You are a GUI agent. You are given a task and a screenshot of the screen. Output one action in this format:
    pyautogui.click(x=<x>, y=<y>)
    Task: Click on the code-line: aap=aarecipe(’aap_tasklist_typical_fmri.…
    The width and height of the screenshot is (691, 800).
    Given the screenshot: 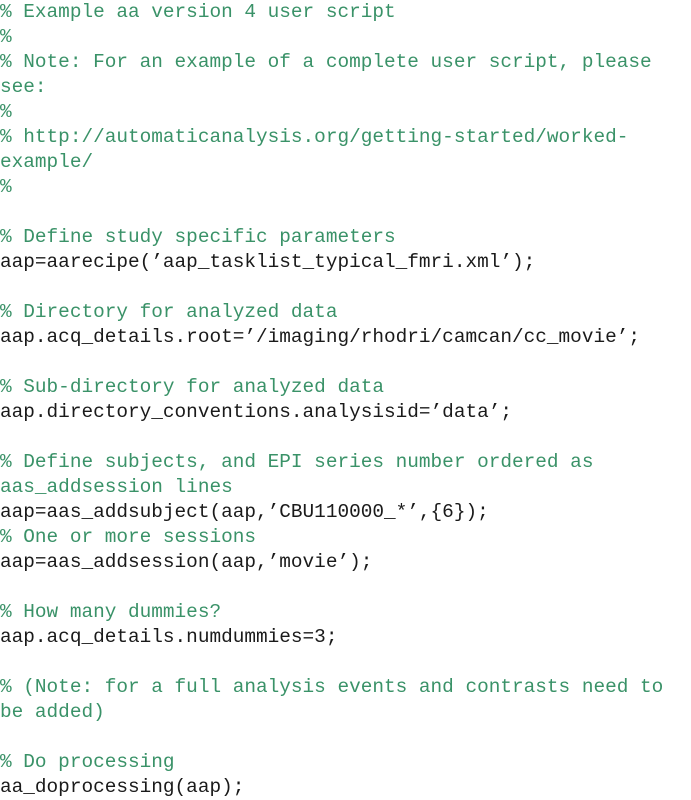 What is the action you would take?
    pyautogui.click(x=268, y=262)
    